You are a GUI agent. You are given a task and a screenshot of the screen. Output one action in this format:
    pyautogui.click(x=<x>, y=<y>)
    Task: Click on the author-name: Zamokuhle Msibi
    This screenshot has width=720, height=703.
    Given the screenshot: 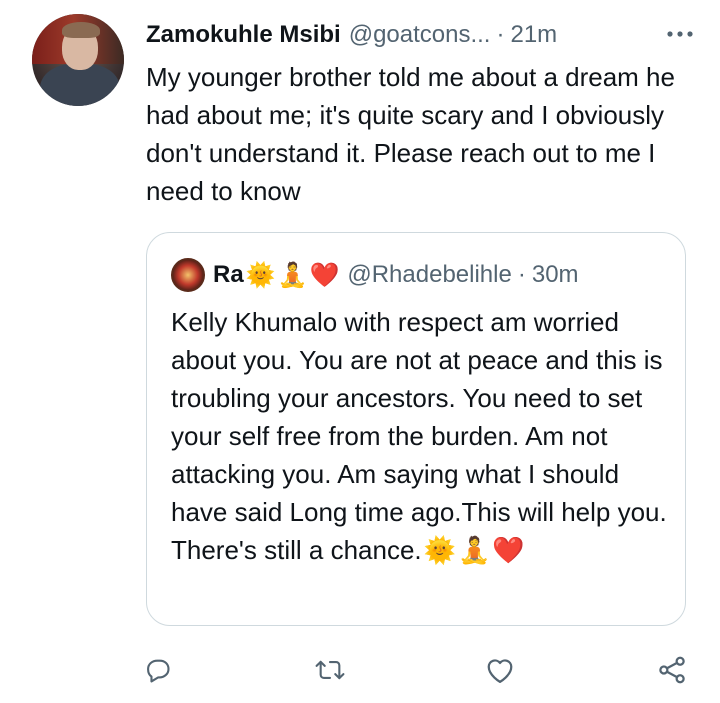 What is the action you would take?
    pyautogui.click(x=243, y=35)
    